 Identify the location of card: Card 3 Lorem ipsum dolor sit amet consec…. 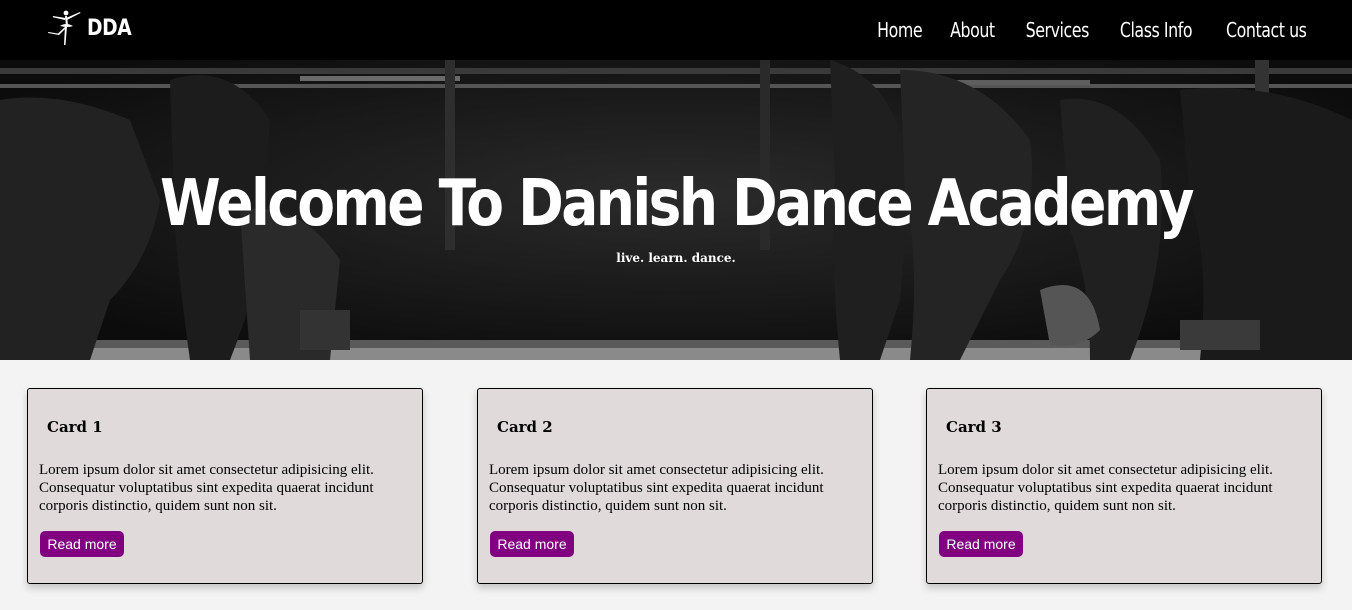
(1124, 486).